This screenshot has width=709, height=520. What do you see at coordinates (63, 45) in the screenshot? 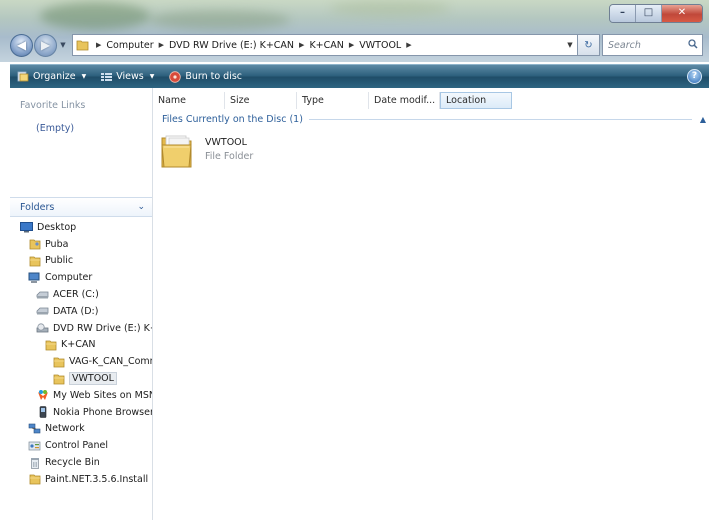
I see `recent-pages-dropdown: ▼` at bounding box center [63, 45].